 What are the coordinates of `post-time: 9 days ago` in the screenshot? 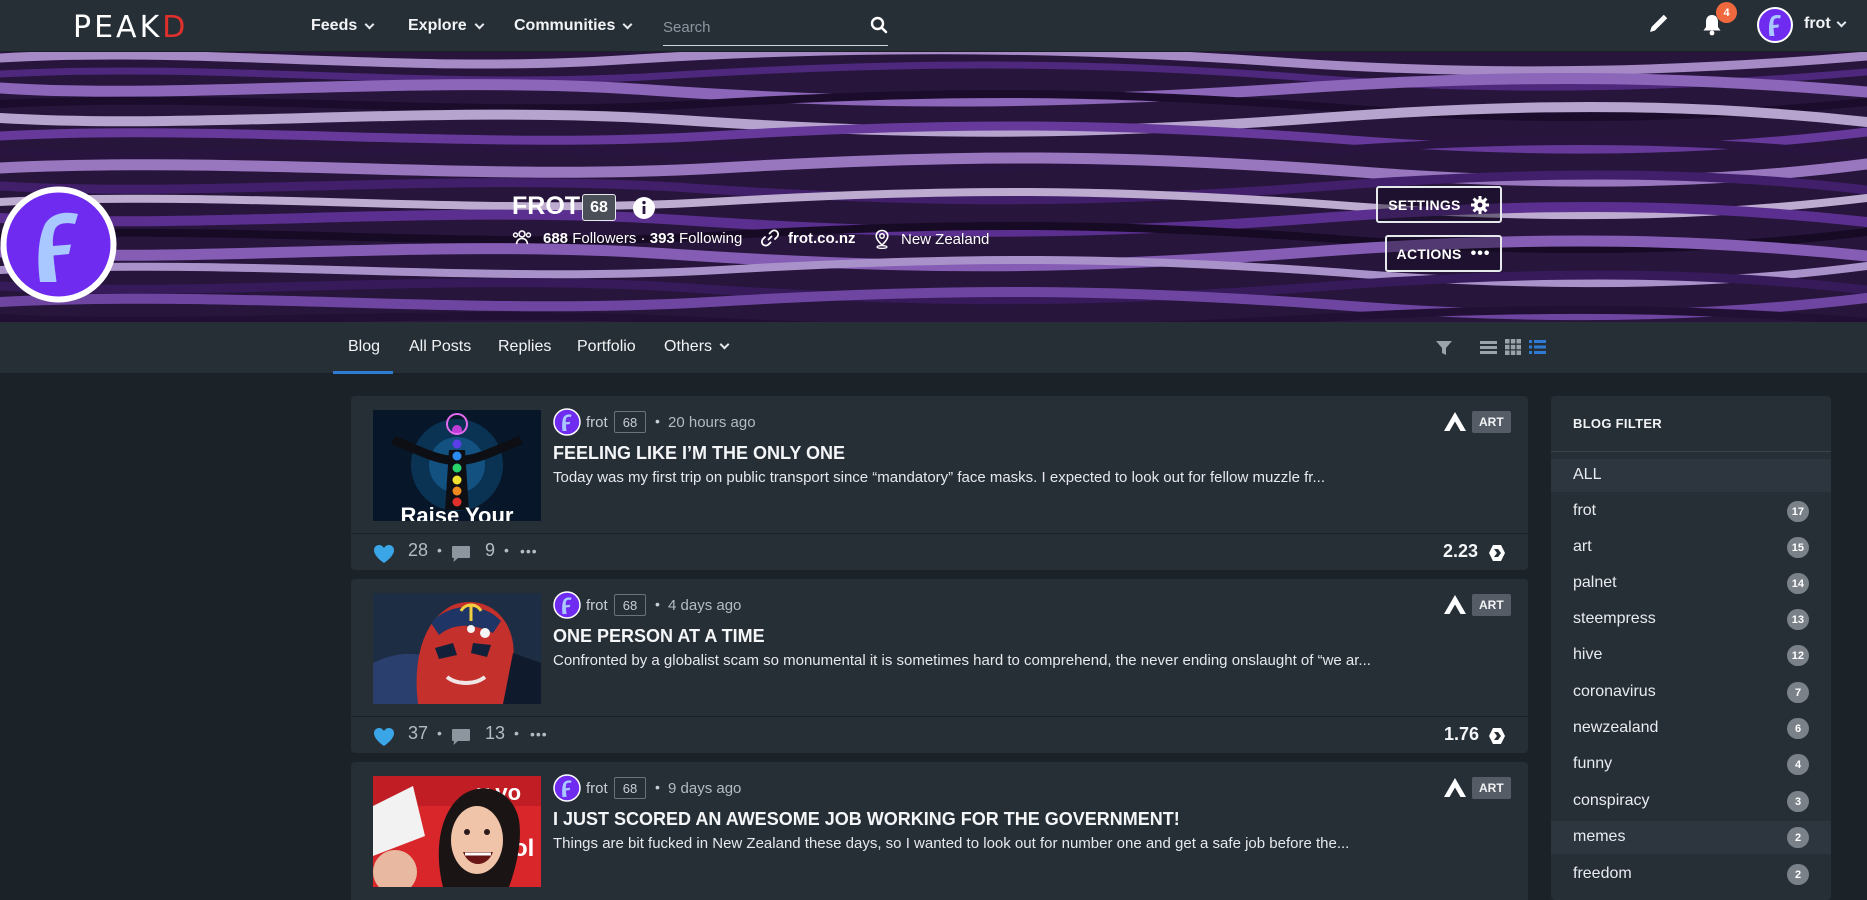 It's located at (704, 788).